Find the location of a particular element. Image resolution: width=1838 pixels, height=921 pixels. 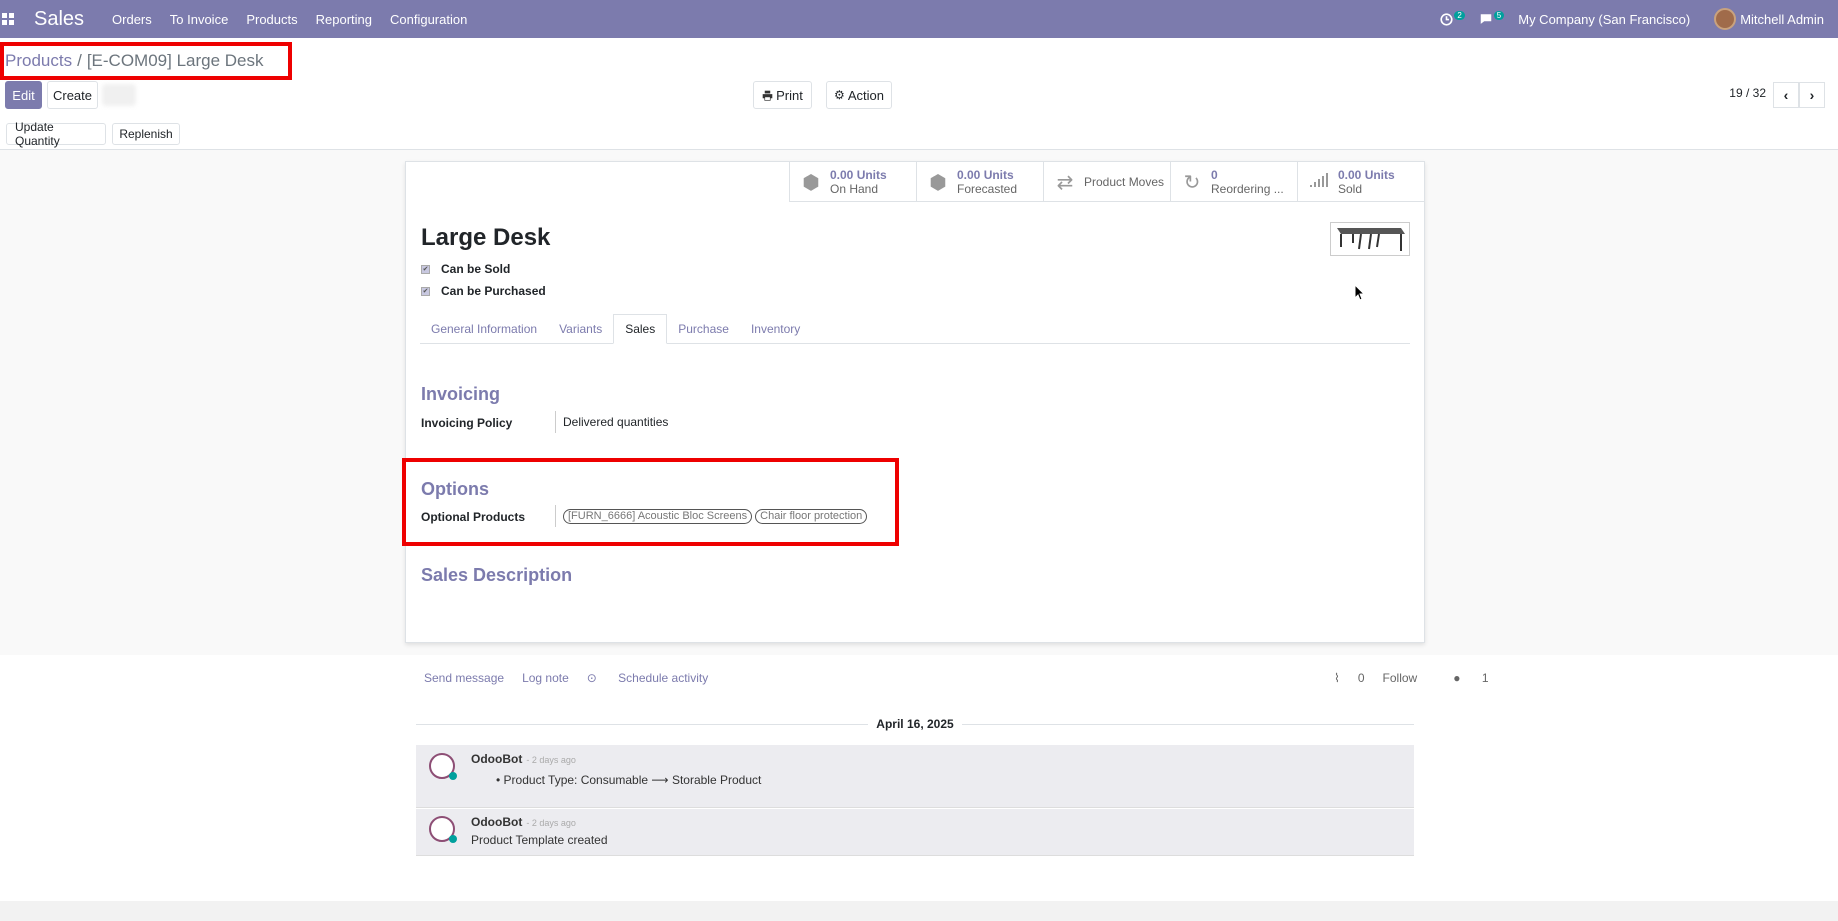

messaging-button: 5 is located at coordinates (1492, 18).